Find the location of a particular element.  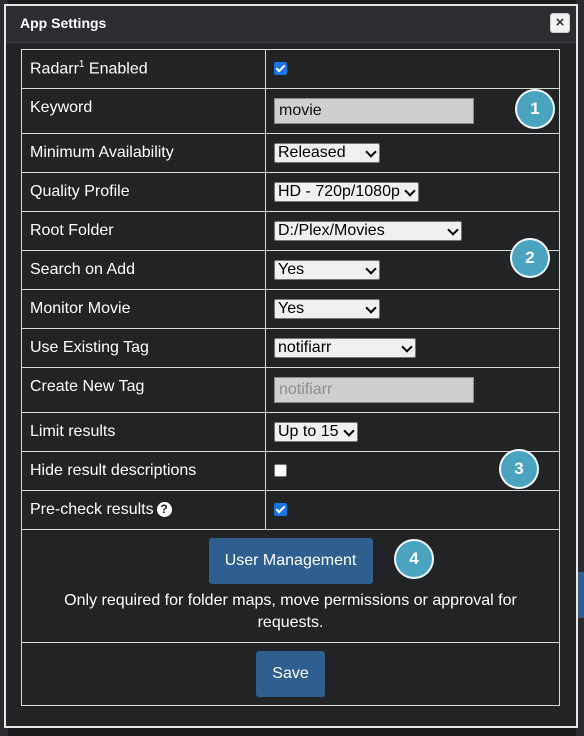

user-management-button: User Management is located at coordinates (290, 561).